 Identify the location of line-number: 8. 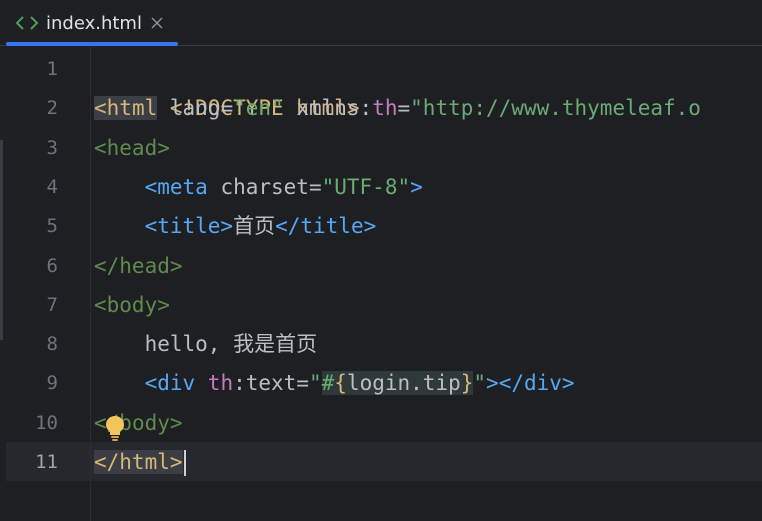
(52, 344).